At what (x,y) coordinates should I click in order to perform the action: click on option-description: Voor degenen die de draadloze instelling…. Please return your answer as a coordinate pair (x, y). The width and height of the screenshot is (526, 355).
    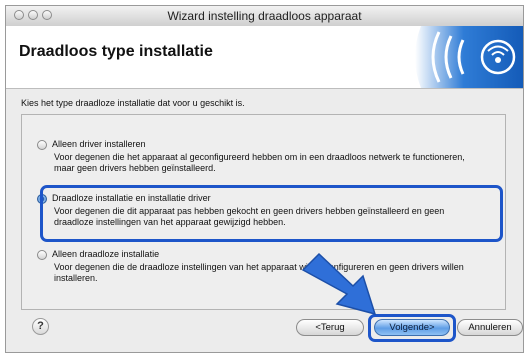
    Looking at the image, I should click on (259, 272).